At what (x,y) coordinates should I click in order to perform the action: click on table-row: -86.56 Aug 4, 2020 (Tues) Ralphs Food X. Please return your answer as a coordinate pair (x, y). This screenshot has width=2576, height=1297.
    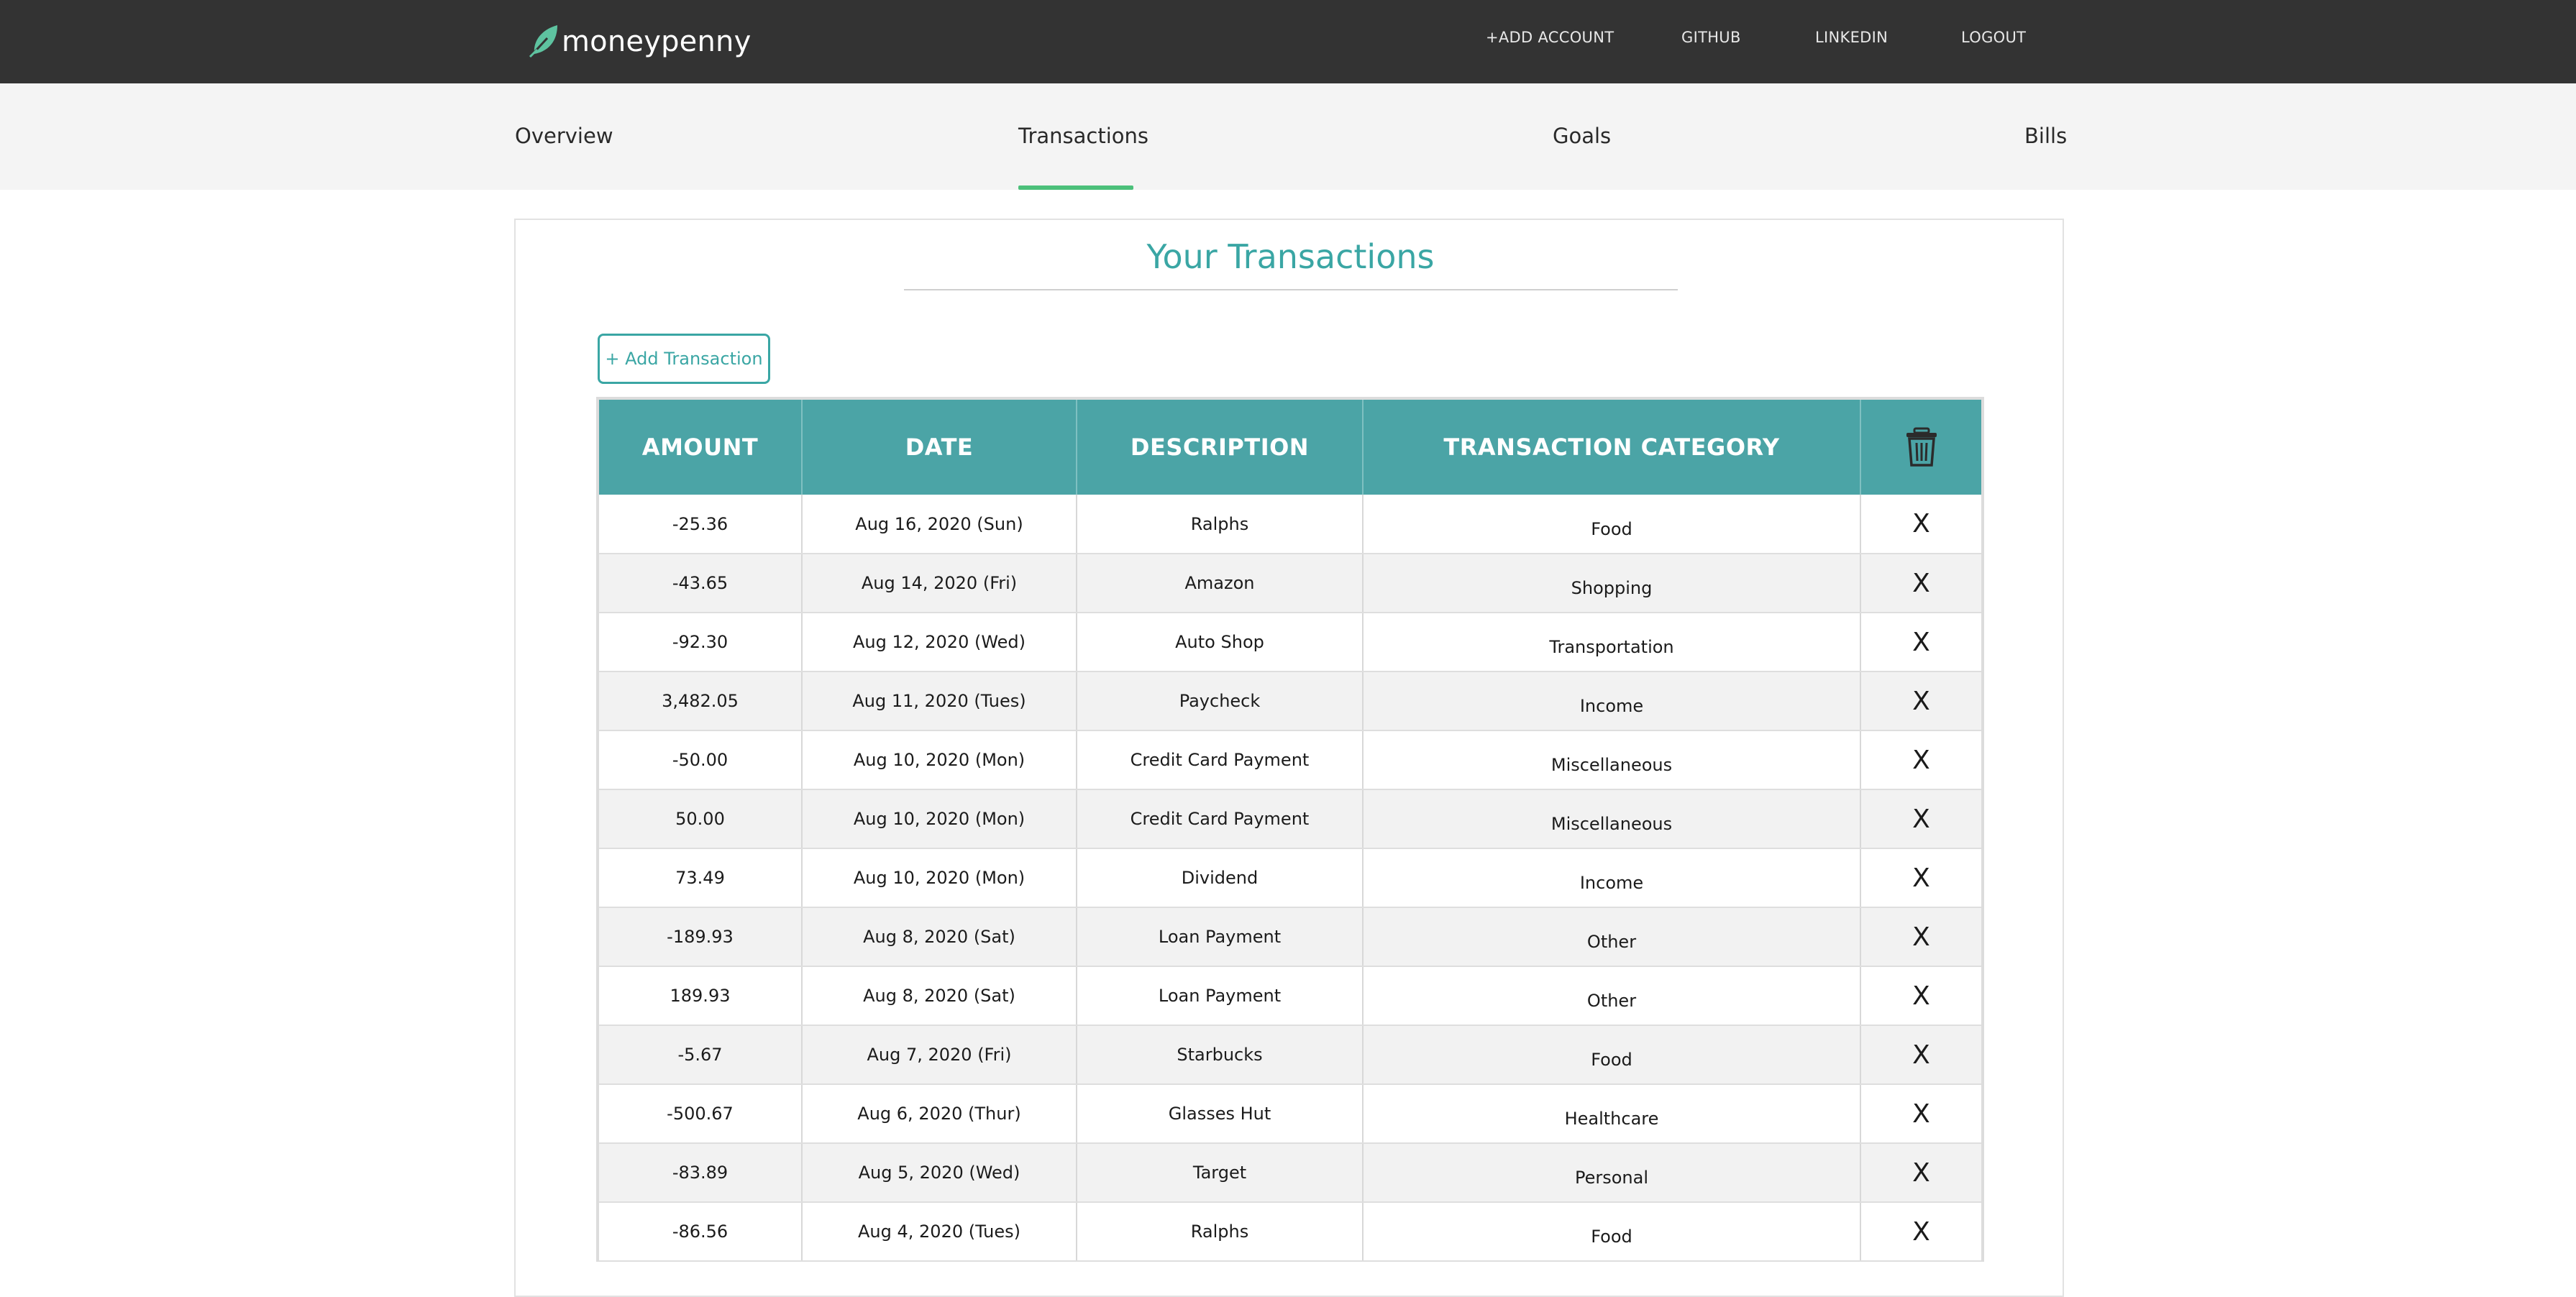
    Looking at the image, I should click on (1290, 1232).